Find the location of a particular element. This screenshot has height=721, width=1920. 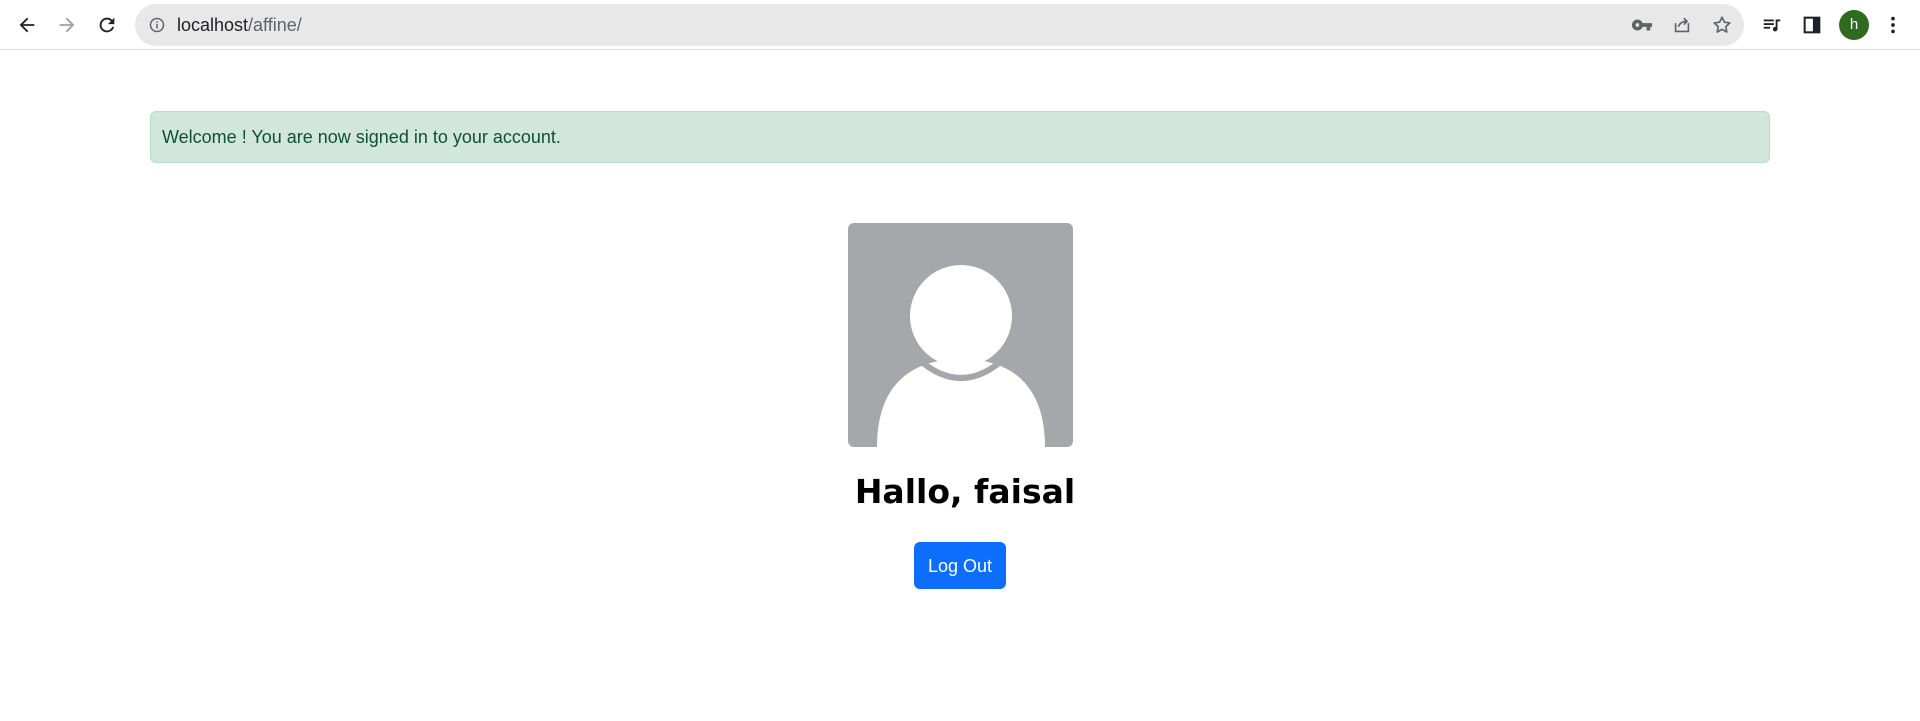

kebab-menu-icon is located at coordinates (1893, 25).